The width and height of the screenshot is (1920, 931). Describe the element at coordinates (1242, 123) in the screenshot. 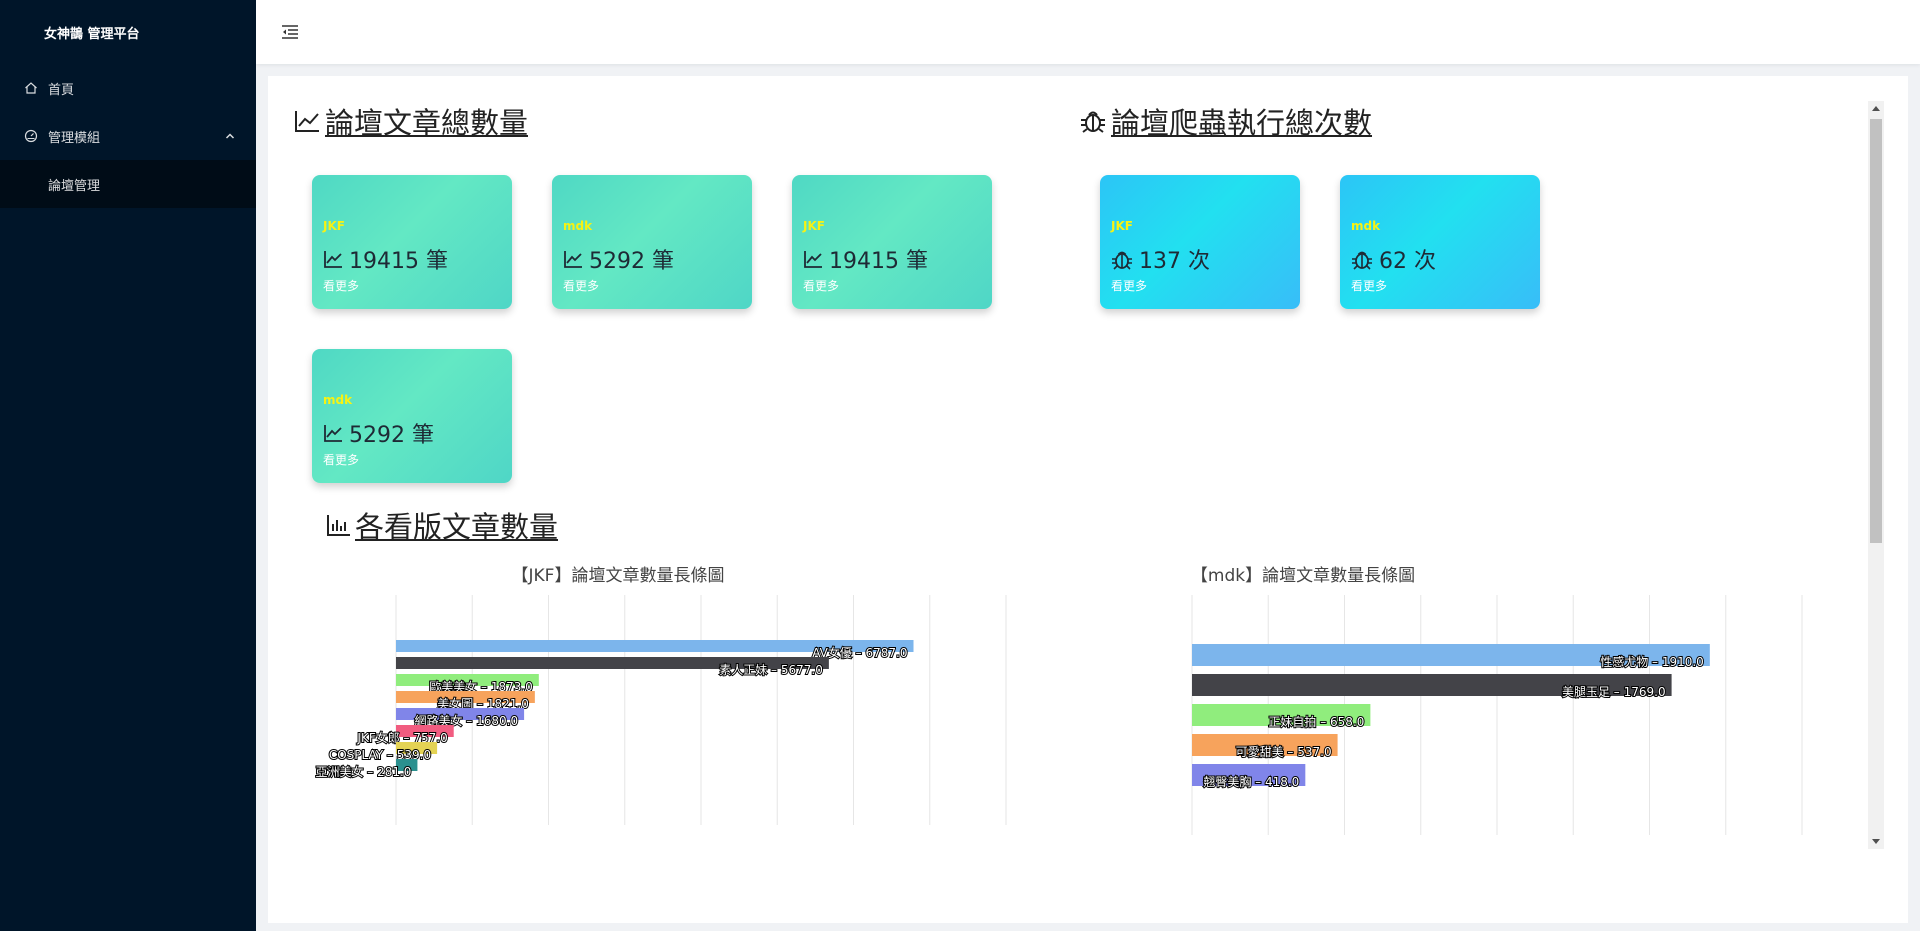

I see `section-title-text: 論壇爬蟲執行總次數` at that location.